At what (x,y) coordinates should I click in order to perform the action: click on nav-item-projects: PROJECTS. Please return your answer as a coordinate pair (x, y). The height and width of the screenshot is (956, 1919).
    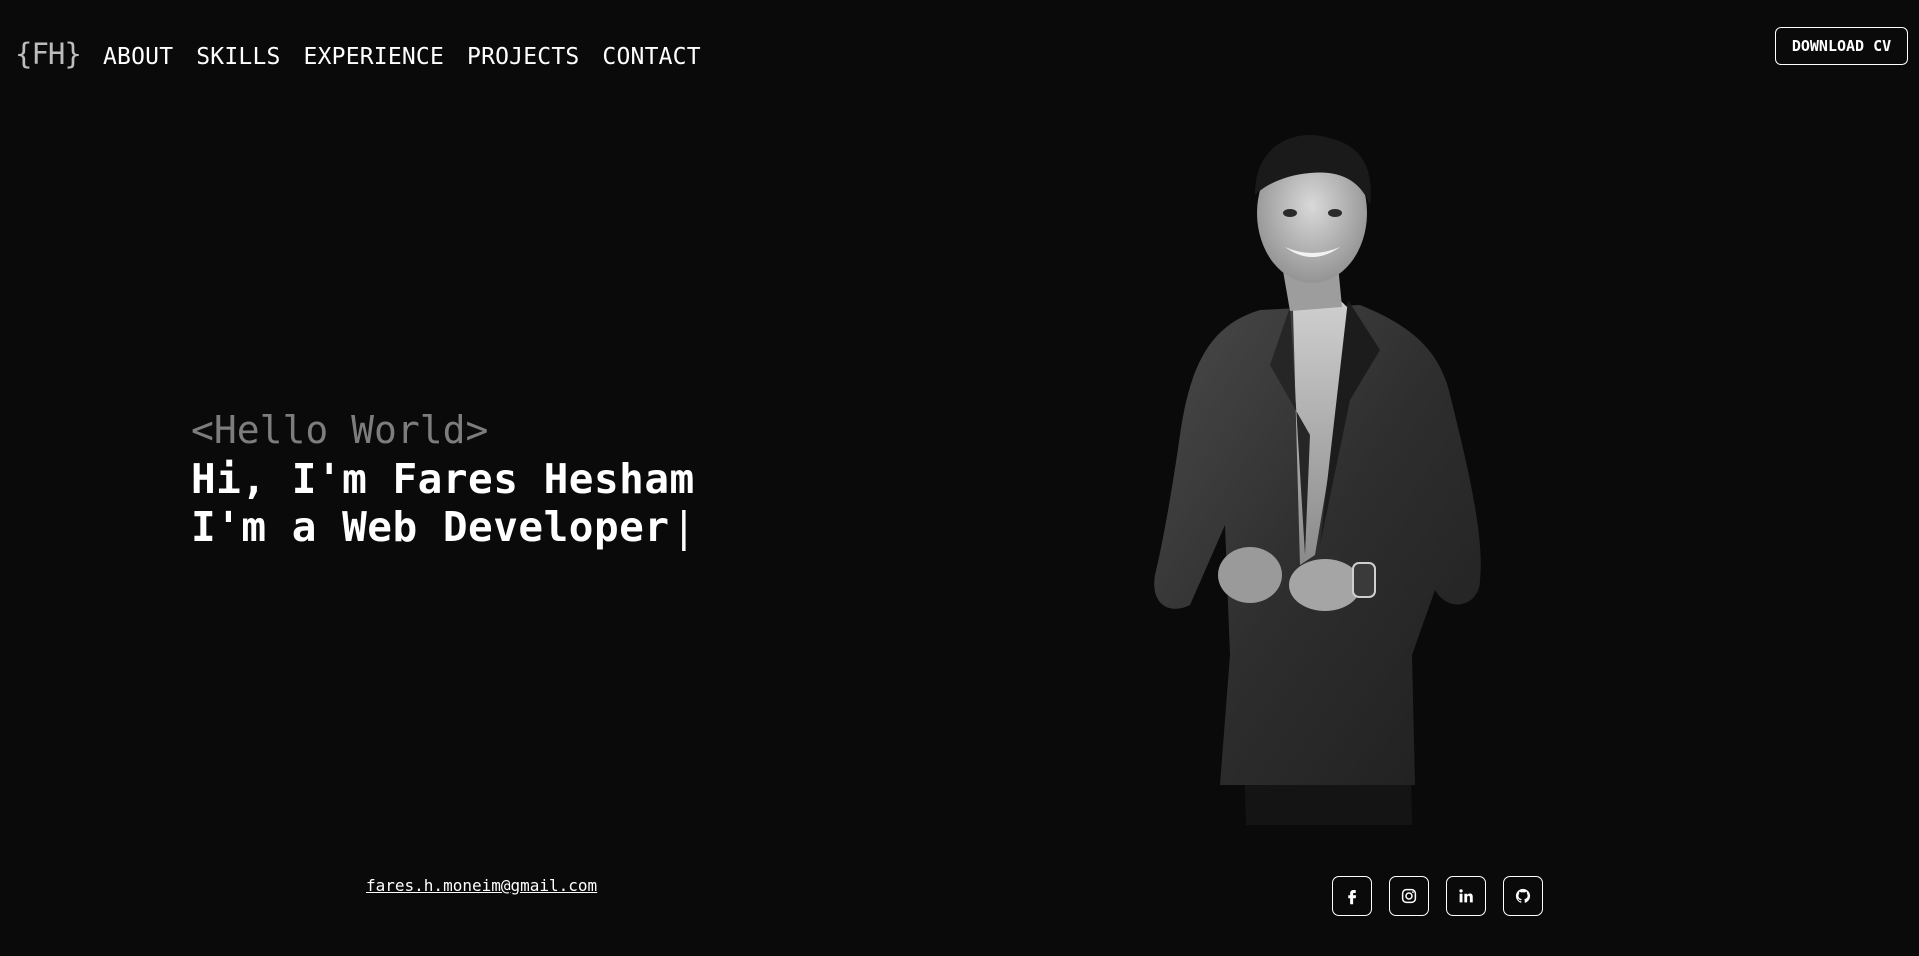
    Looking at the image, I should click on (523, 57).